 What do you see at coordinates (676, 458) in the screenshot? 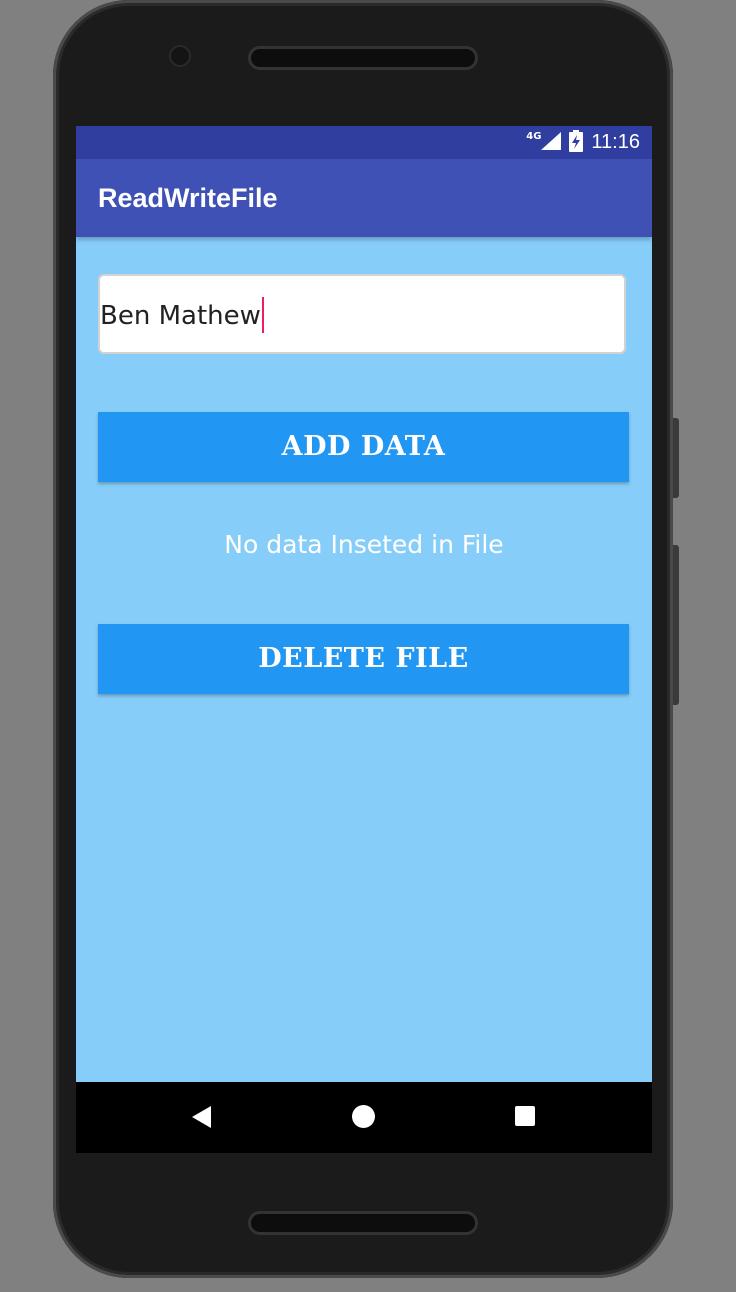
I see `volume-button` at bounding box center [676, 458].